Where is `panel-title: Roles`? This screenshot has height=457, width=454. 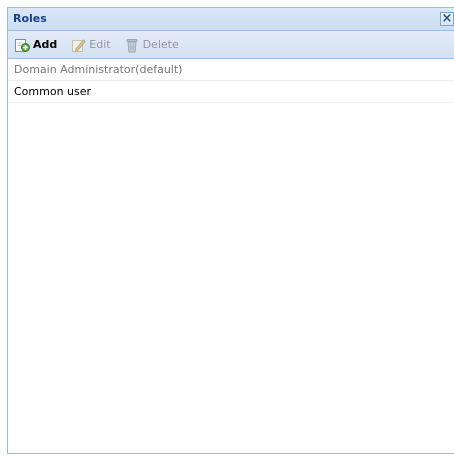
panel-title: Roles is located at coordinates (30, 18).